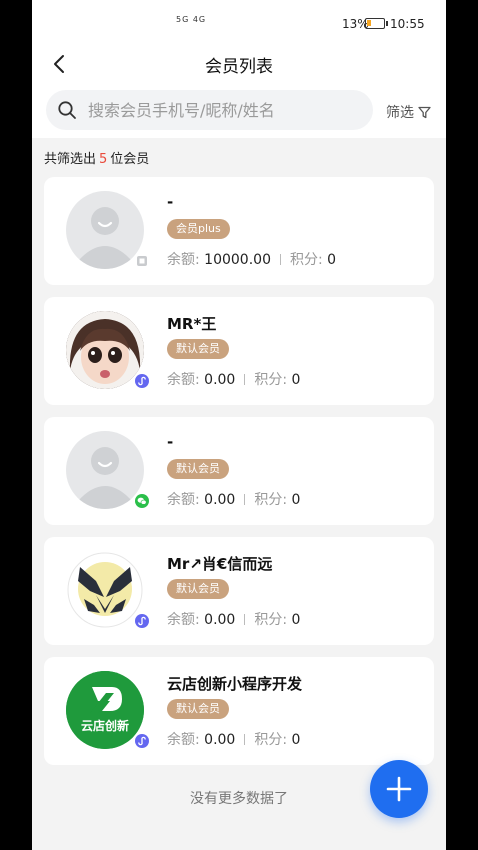 The width and height of the screenshot is (478, 850). I want to click on member-card: Mr↗肖€信而远 默认会员 余额: 0.00 积分: 0, so click(239, 591).